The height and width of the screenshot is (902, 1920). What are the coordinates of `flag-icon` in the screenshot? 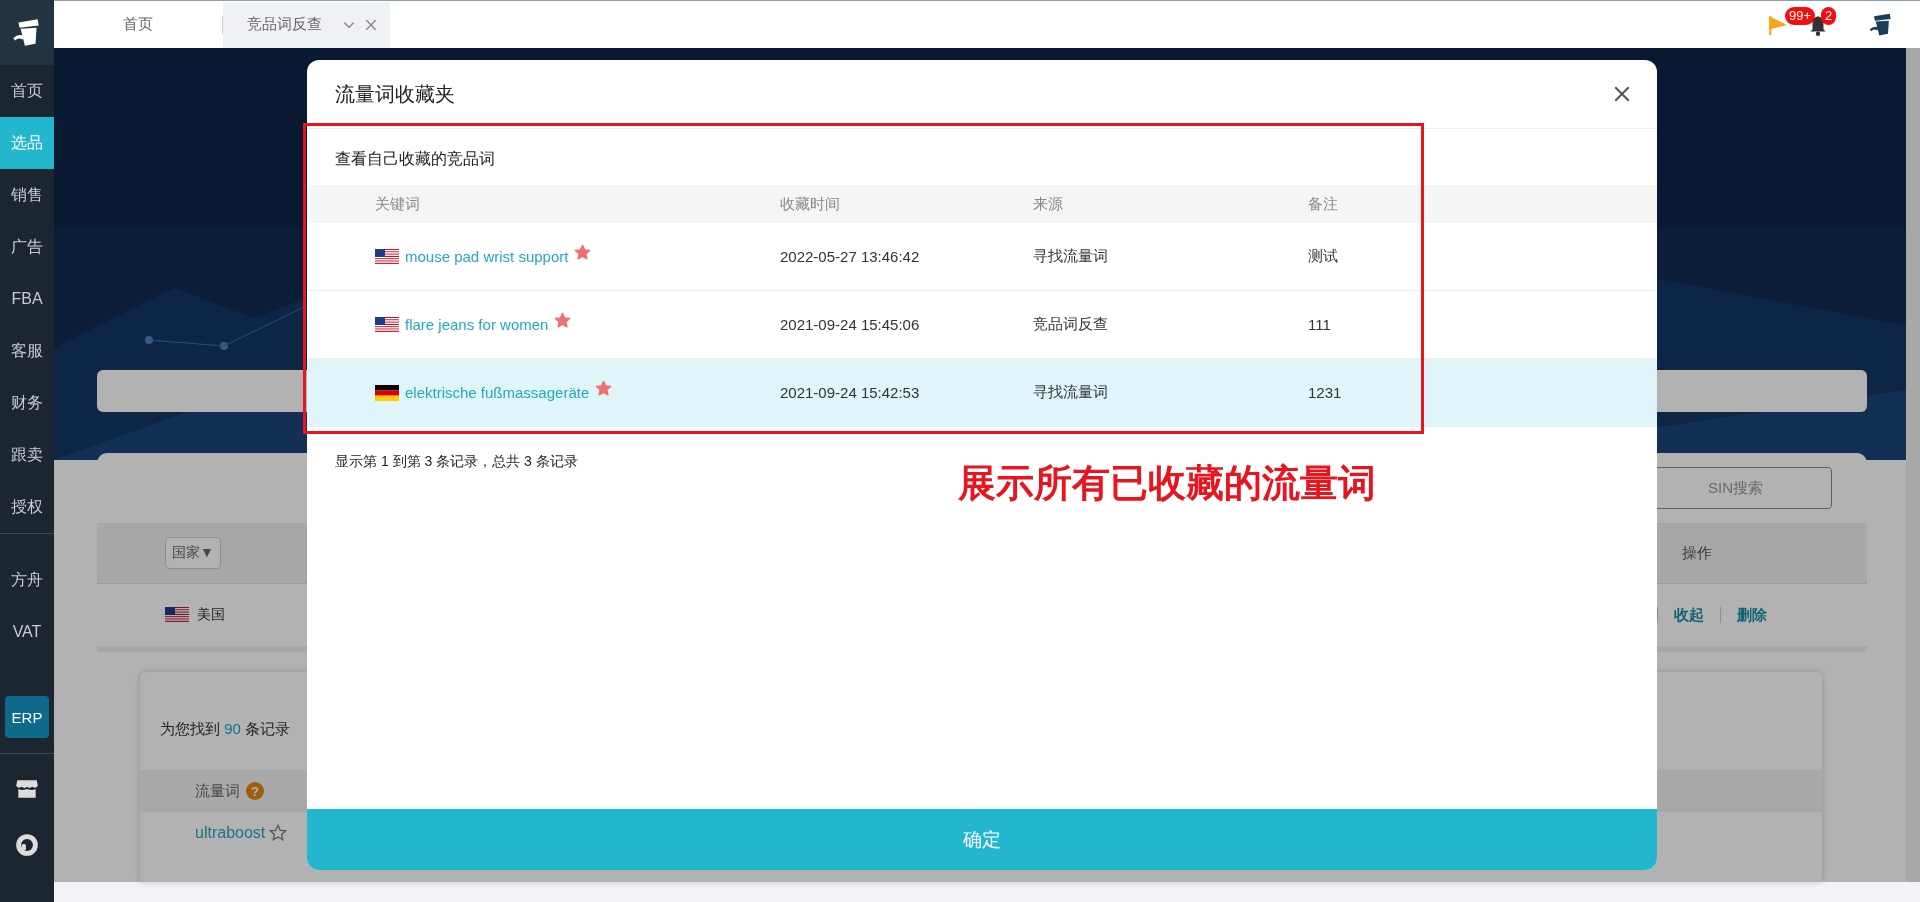 It's located at (1778, 24).